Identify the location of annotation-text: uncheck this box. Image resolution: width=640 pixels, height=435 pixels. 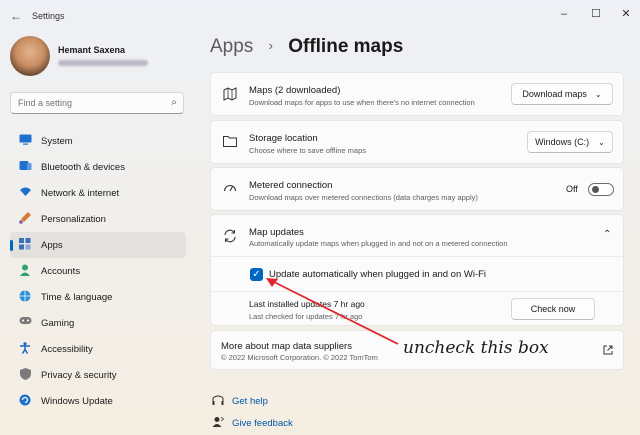
(476, 348).